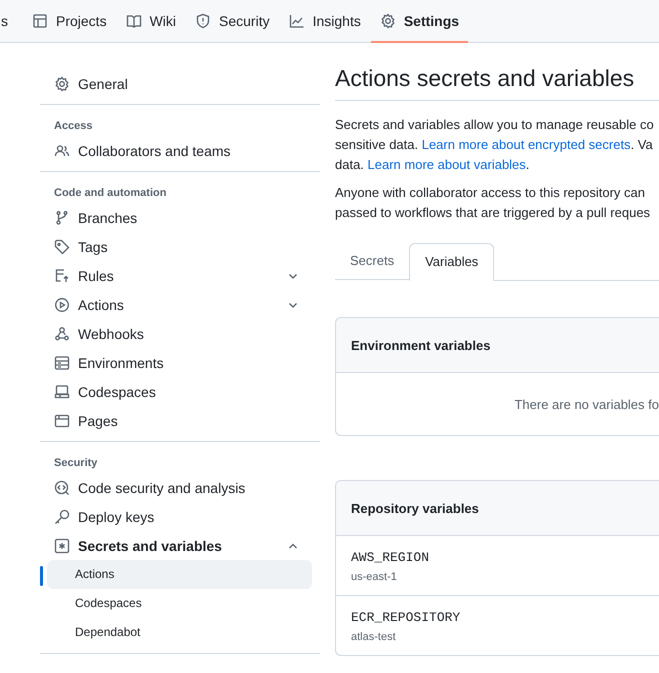 The width and height of the screenshot is (659, 673). I want to click on description-text: Anyone with collaborator access to this repository can passed to workflows that are triggered by a pull reques, so click(493, 203).